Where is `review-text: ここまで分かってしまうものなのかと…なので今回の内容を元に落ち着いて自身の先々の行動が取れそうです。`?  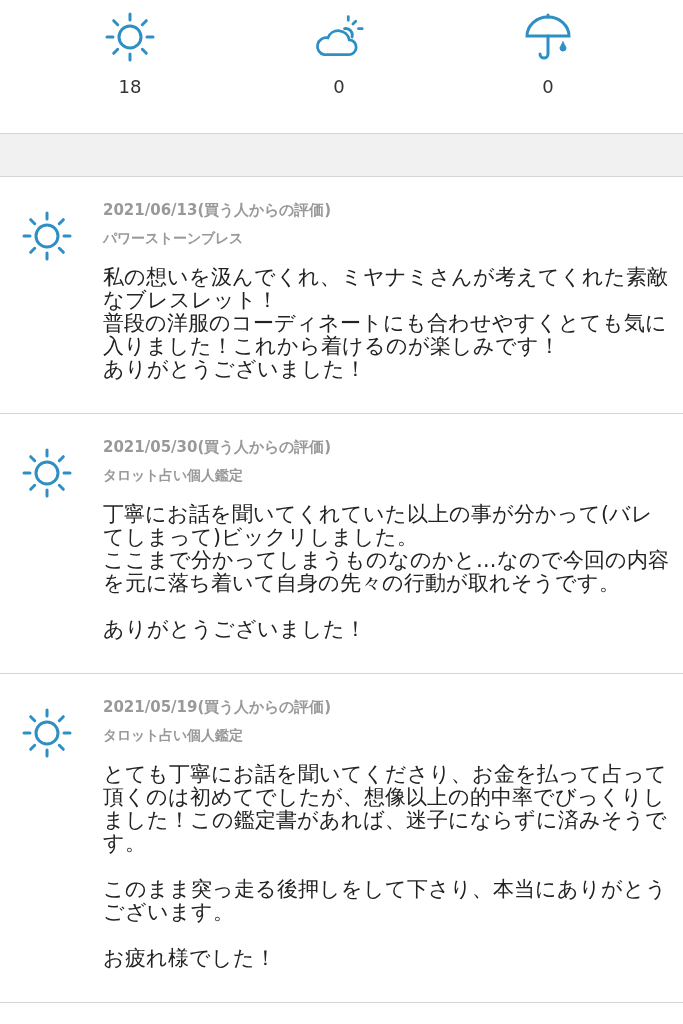 review-text: ここまで分かってしまうものなのかと…なので今回の内容を元に落ち着いて自身の先々の行動が取れそうです。 is located at coordinates (386, 572).